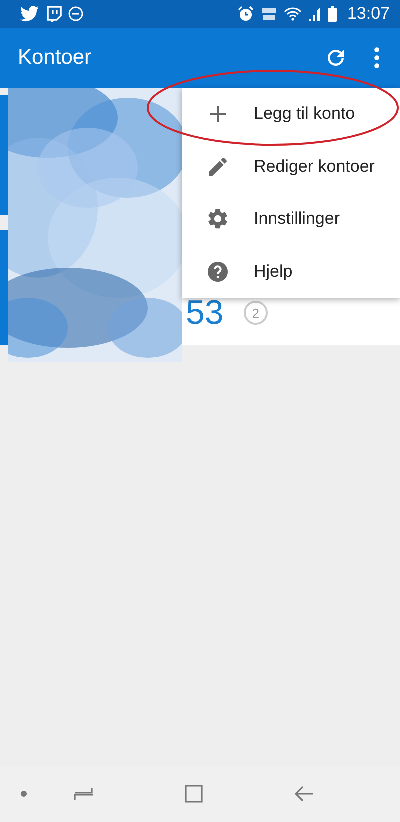 The image size is (400, 822). What do you see at coordinates (194, 794) in the screenshot?
I see `home-button` at bounding box center [194, 794].